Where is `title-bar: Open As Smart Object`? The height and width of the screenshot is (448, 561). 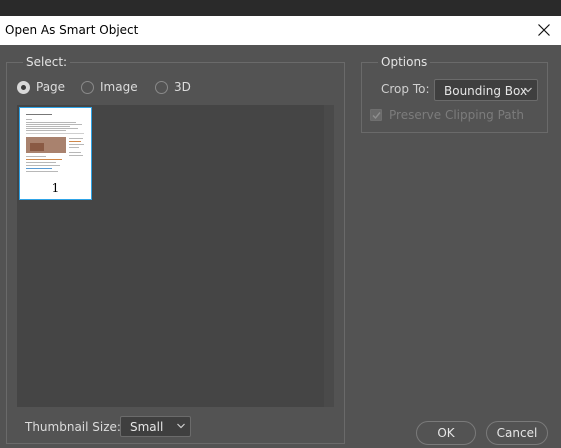 title-bar: Open As Smart Object is located at coordinates (280, 30).